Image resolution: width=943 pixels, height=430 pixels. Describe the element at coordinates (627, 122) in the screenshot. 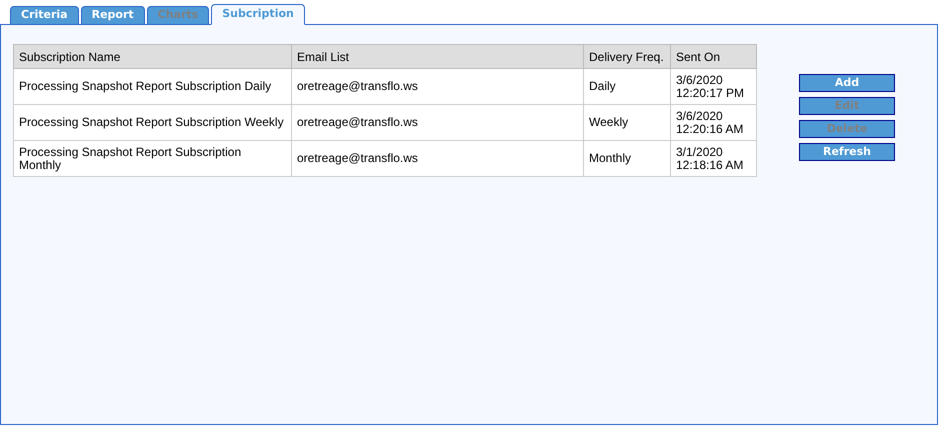

I see `table-cell: Weekly` at that location.